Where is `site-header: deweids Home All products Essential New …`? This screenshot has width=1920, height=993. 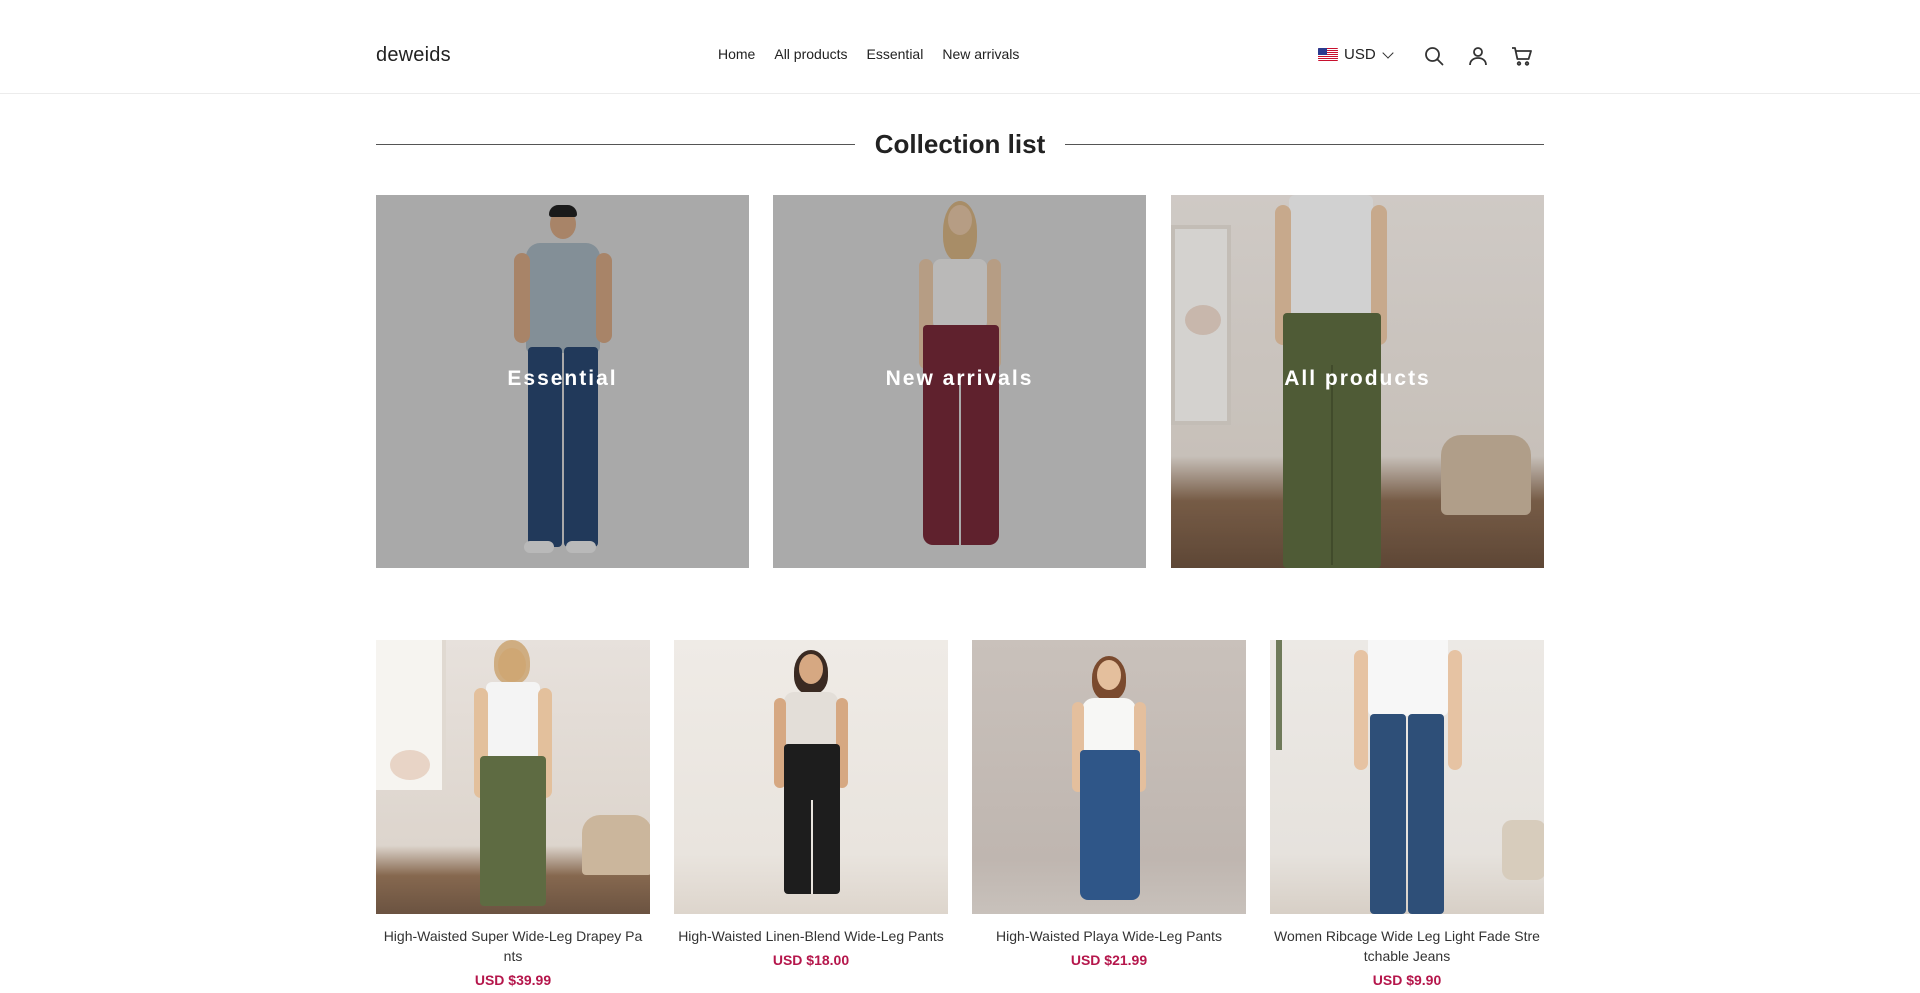
site-header: deweids Home All products Essential New … is located at coordinates (960, 47).